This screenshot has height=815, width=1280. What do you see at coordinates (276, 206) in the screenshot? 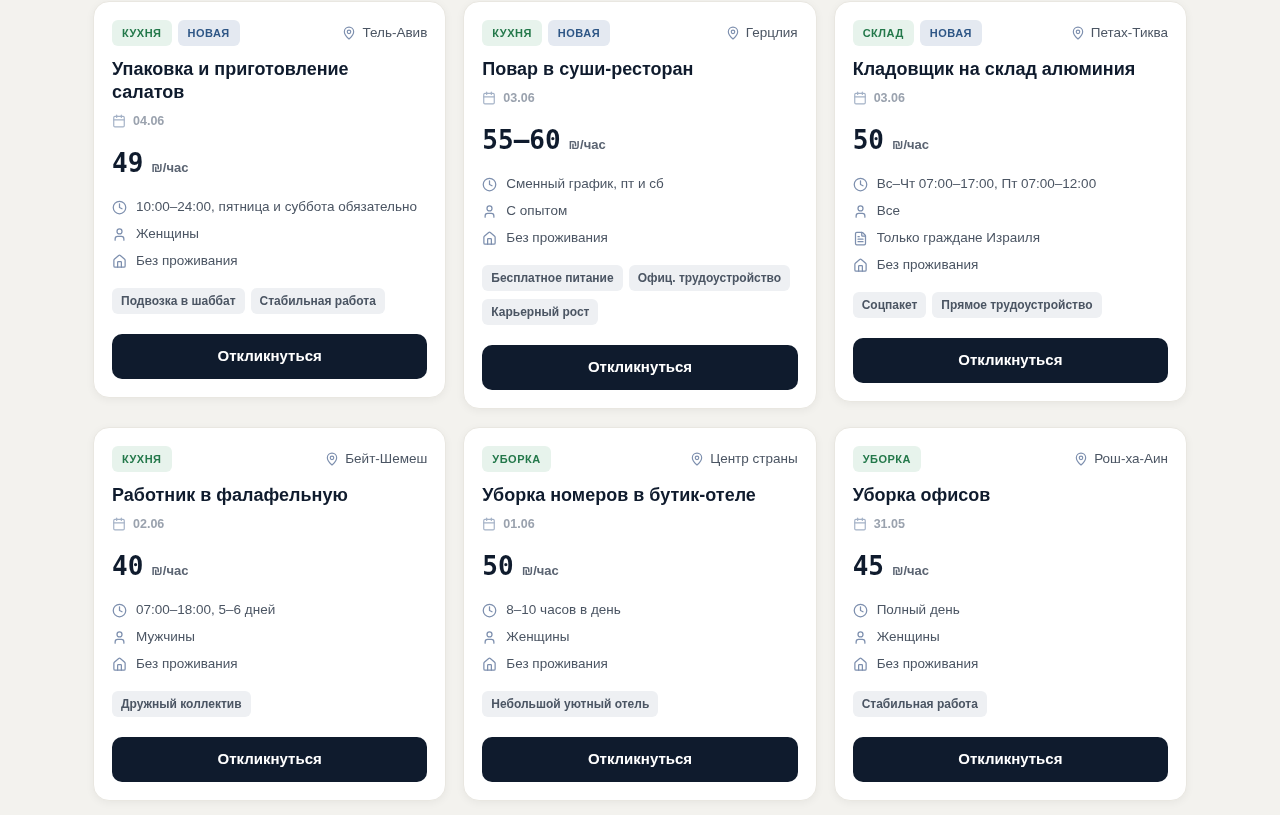
I see `detail-text: 10:00–24:00, пятница и суббота обязательно` at bounding box center [276, 206].